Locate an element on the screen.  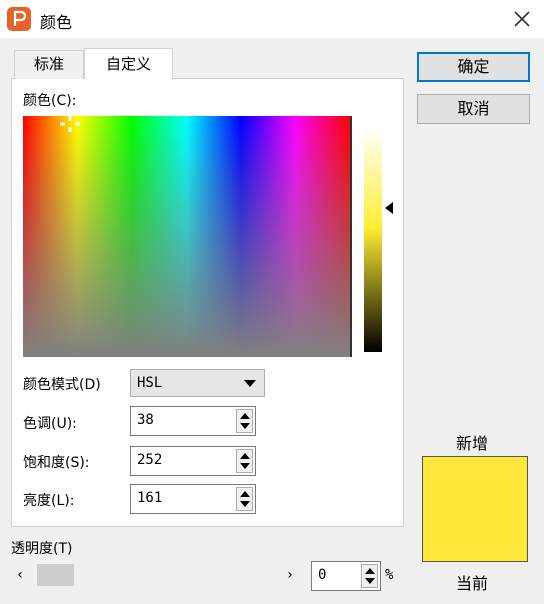
close-icon is located at coordinates (522, 19).